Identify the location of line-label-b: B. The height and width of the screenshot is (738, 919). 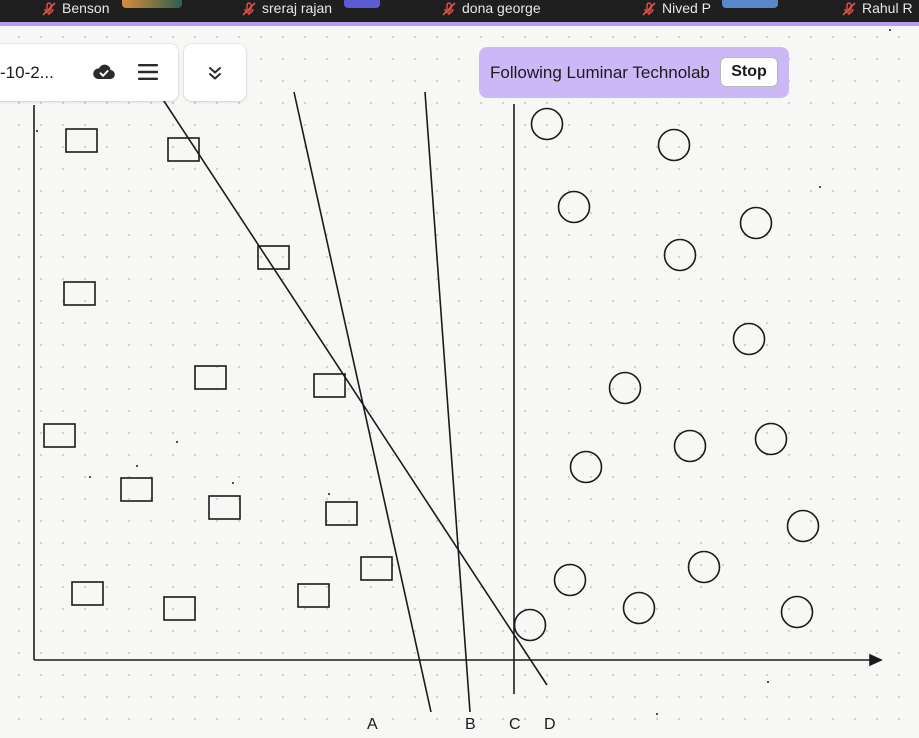
(470, 724).